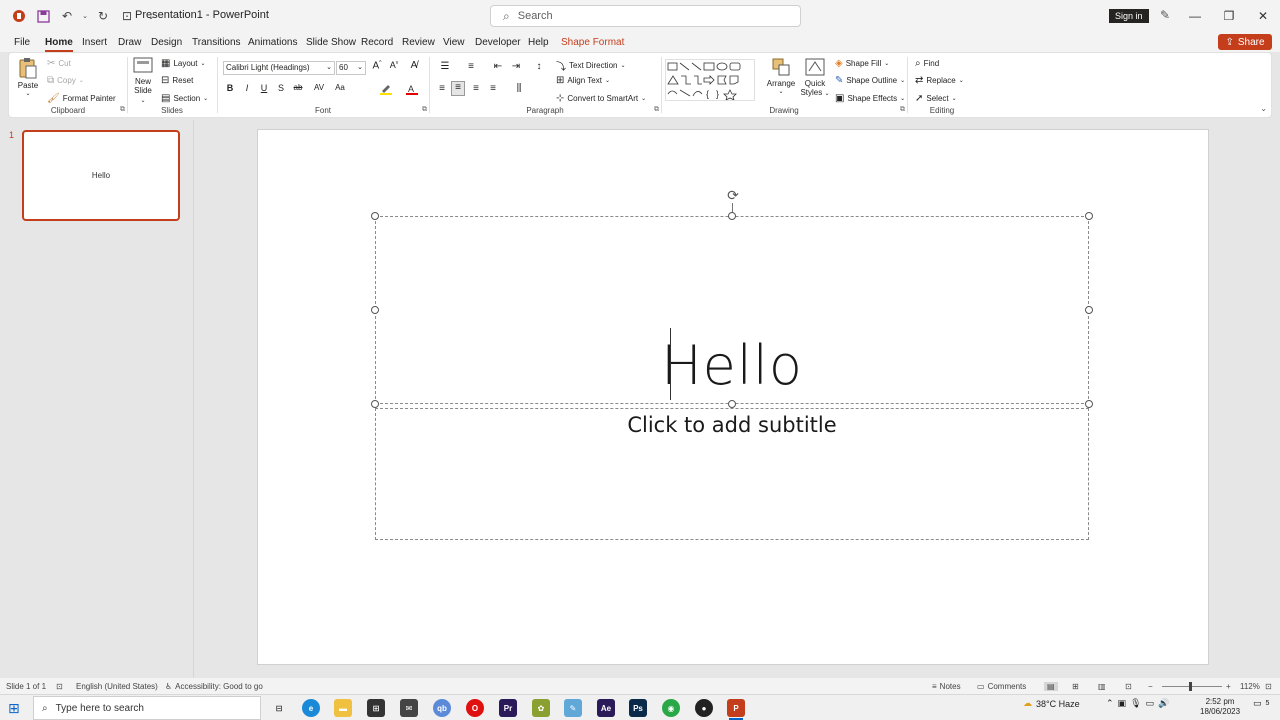 This screenshot has height=720, width=1280. What do you see at coordinates (101, 175) in the screenshot?
I see `slide-thumbnail: Hello` at bounding box center [101, 175].